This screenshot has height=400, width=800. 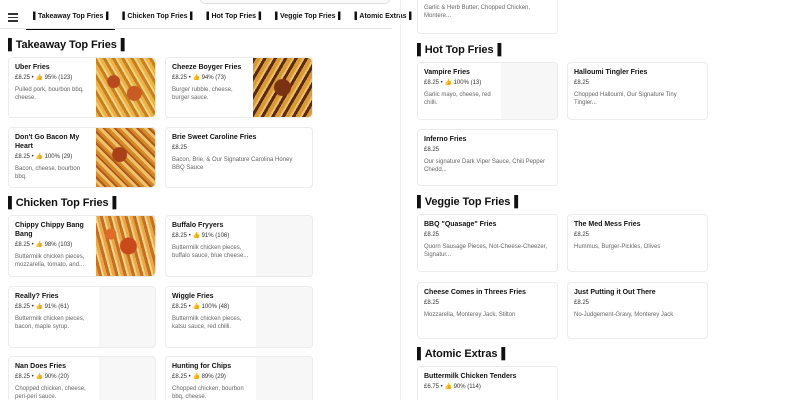 What do you see at coordinates (62, 203) in the screenshot?
I see `section-title-chicken: ▌Chicken Top Fries▐` at bounding box center [62, 203].